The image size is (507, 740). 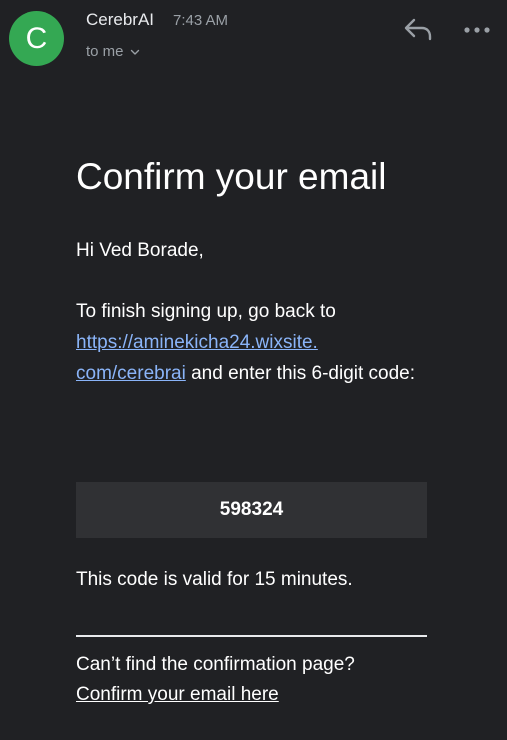 I want to click on sent-time: 7:43 AM, so click(x=201, y=20).